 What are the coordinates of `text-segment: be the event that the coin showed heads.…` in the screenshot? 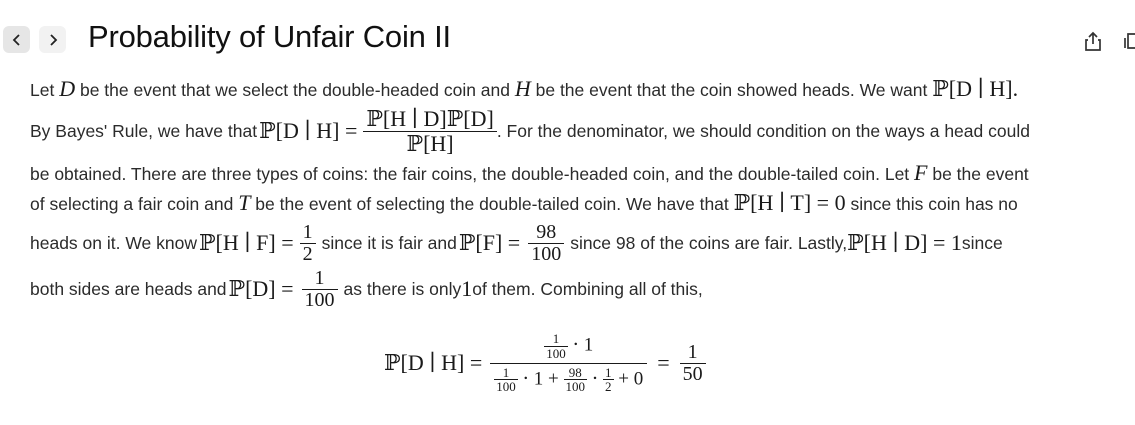 It's located at (731, 90).